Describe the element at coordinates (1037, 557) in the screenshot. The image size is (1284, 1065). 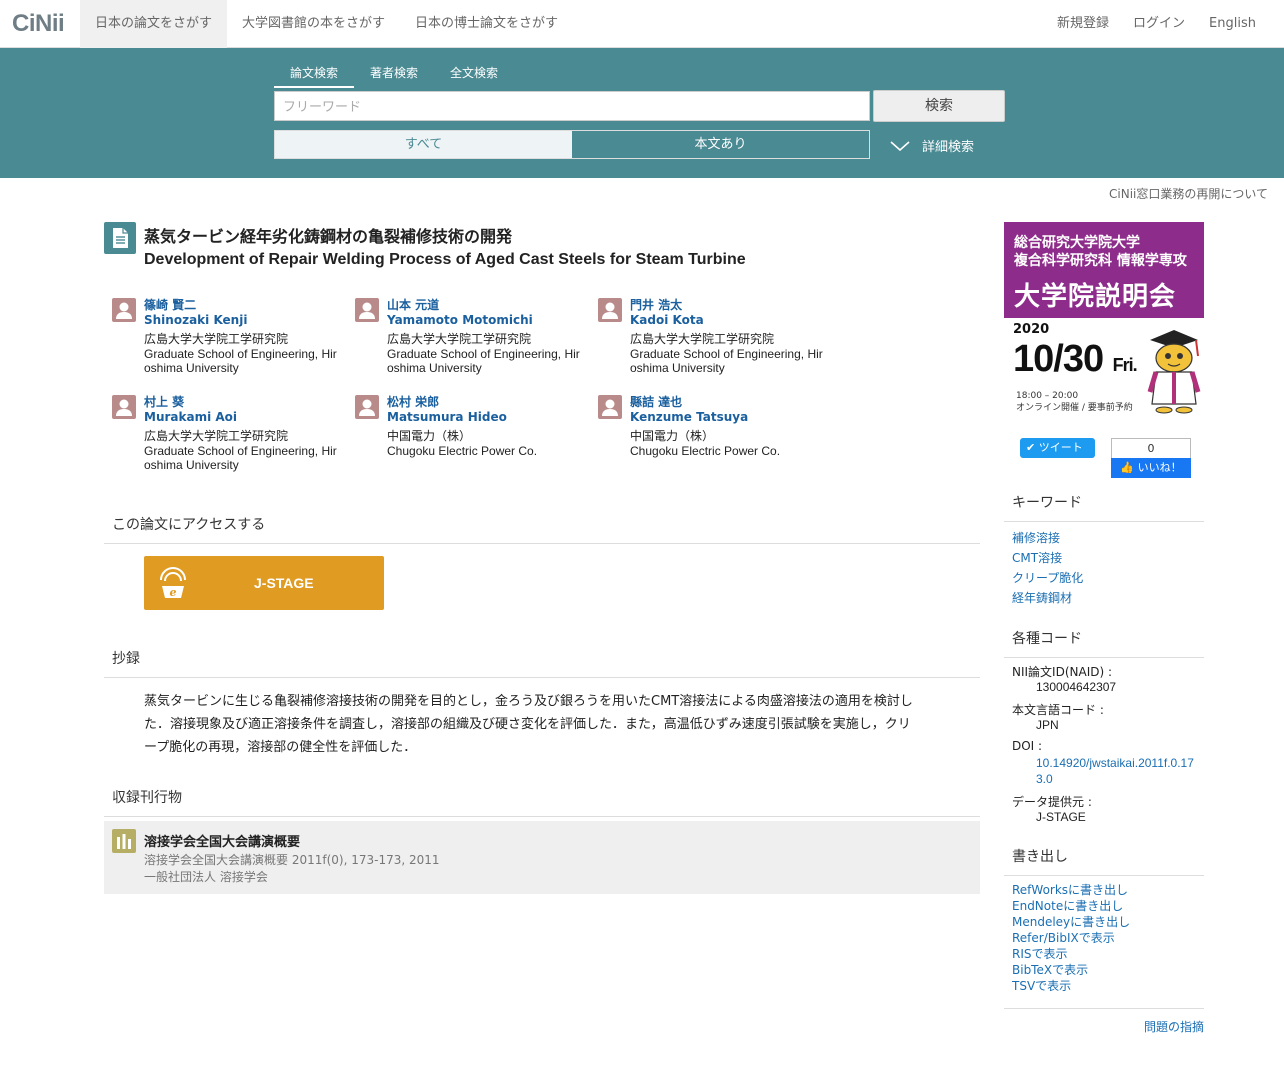
I see `keyword-link: CMT溶接` at that location.